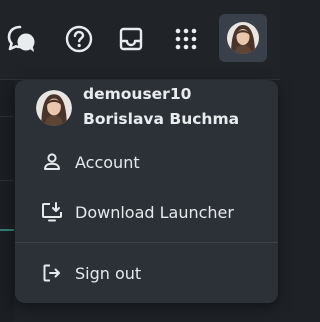 The width and height of the screenshot is (320, 322). What do you see at coordinates (146, 273) in the screenshot?
I see `menu-item-sign-out: Sign out` at bounding box center [146, 273].